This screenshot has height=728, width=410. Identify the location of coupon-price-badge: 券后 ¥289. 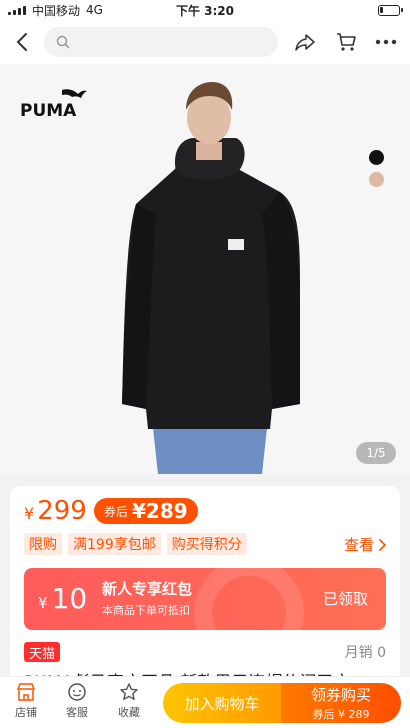
(146, 511).